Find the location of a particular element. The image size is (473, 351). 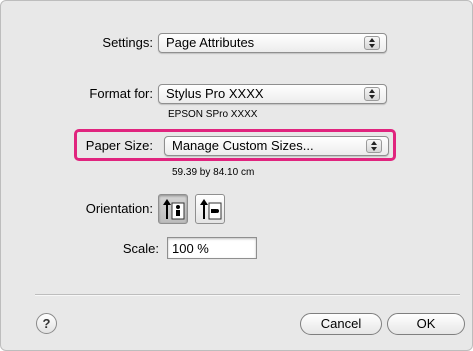

settings-popup-value: Page Attributes is located at coordinates (210, 42).